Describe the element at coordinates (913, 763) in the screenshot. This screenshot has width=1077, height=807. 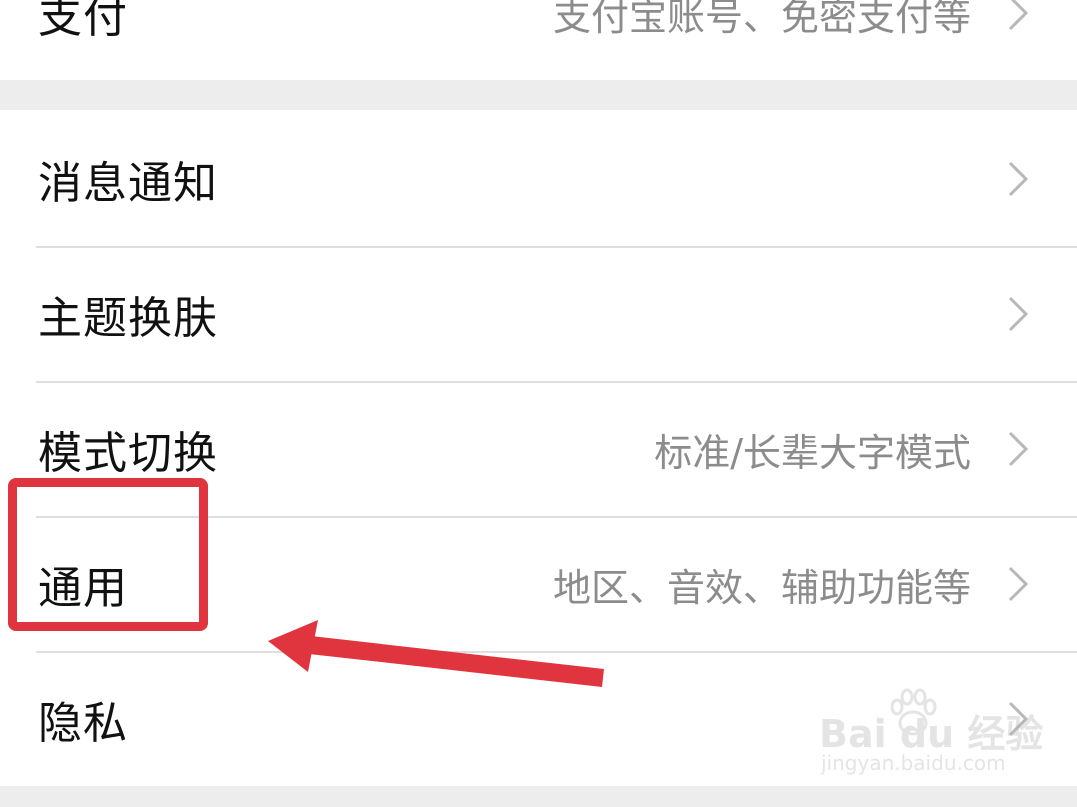
I see `watermark-url: jingyan.baidu.com` at that location.